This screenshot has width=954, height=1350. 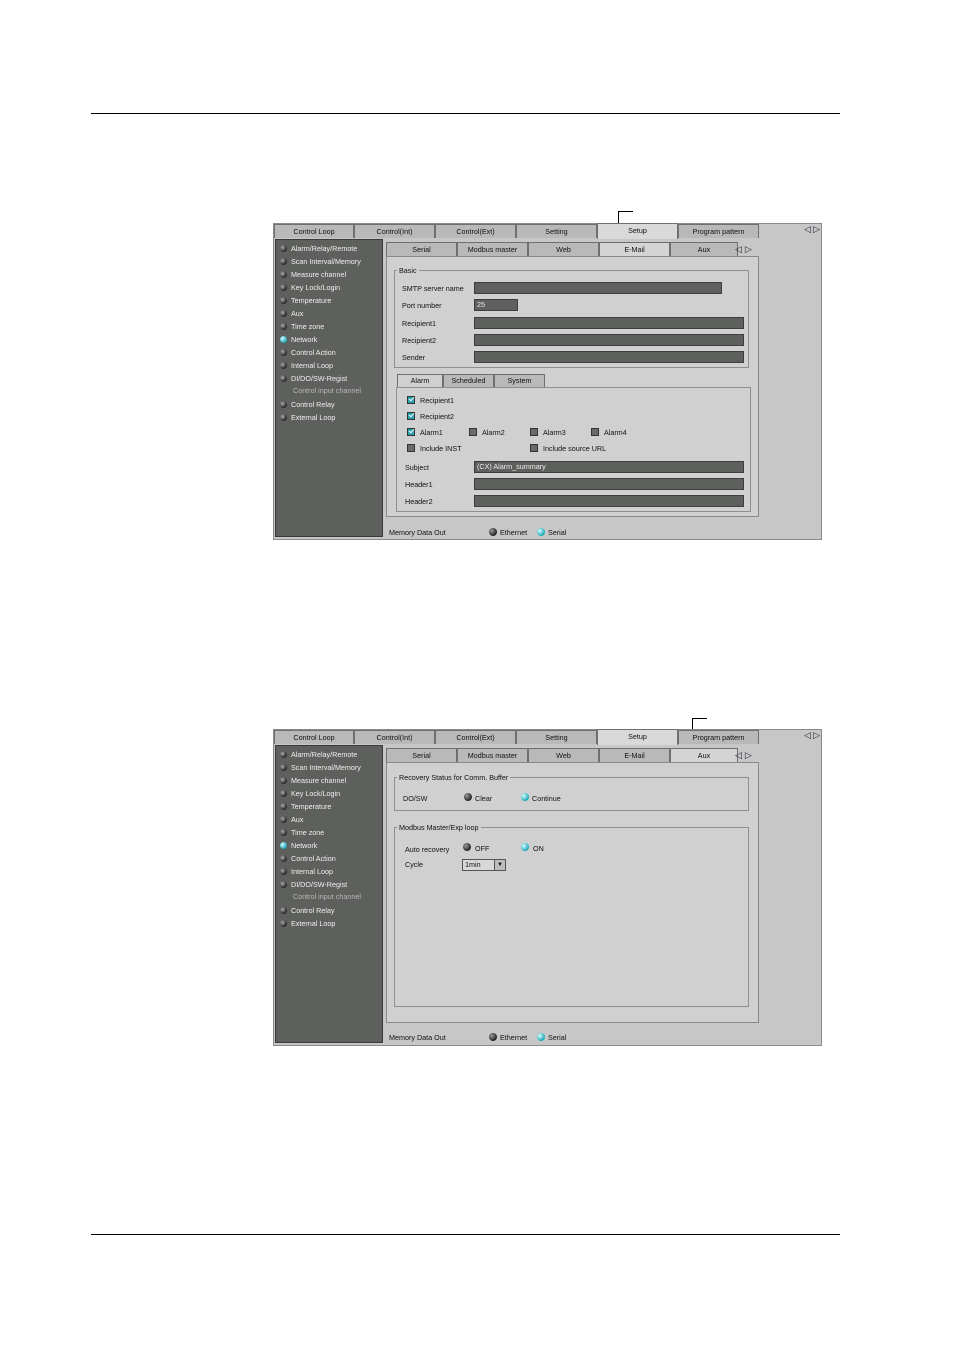 What do you see at coordinates (598, 288) in the screenshot?
I see `smtp-server-field` at bounding box center [598, 288].